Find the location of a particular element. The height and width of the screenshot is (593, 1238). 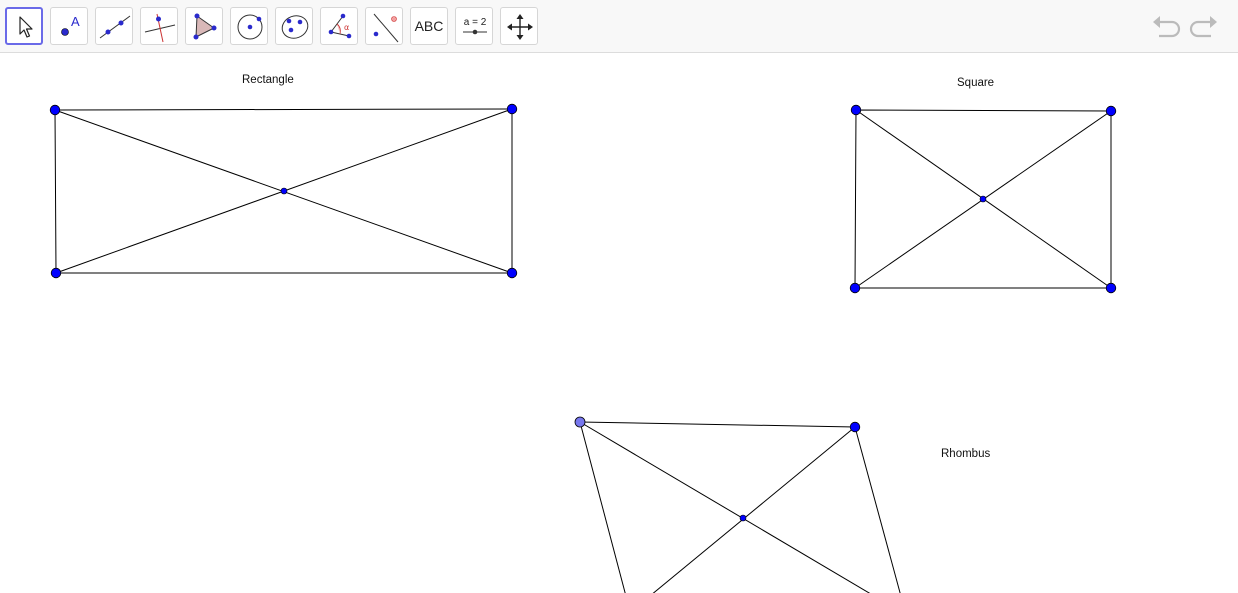

rhombus-vertex-point is located at coordinates (855, 427).